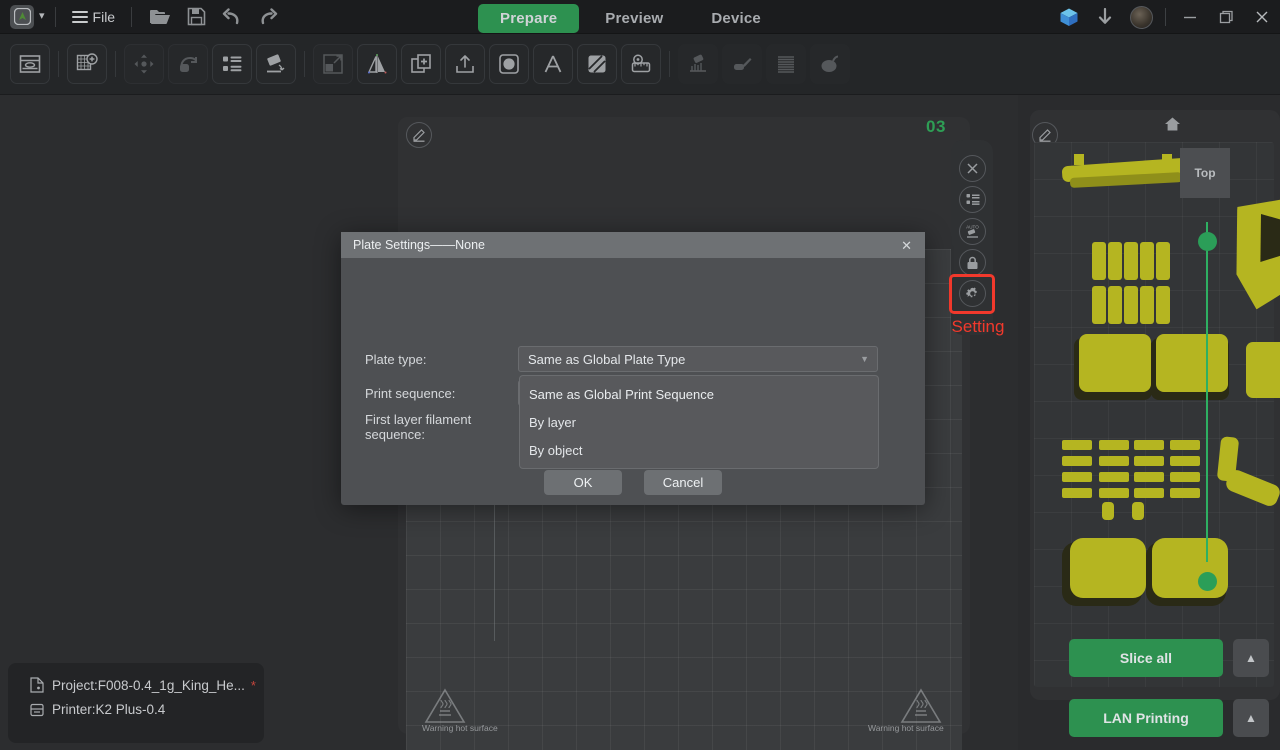 Image resolution: width=1280 pixels, height=750 pixels. I want to click on model-yellow-pad-left, so click(1108, 568).